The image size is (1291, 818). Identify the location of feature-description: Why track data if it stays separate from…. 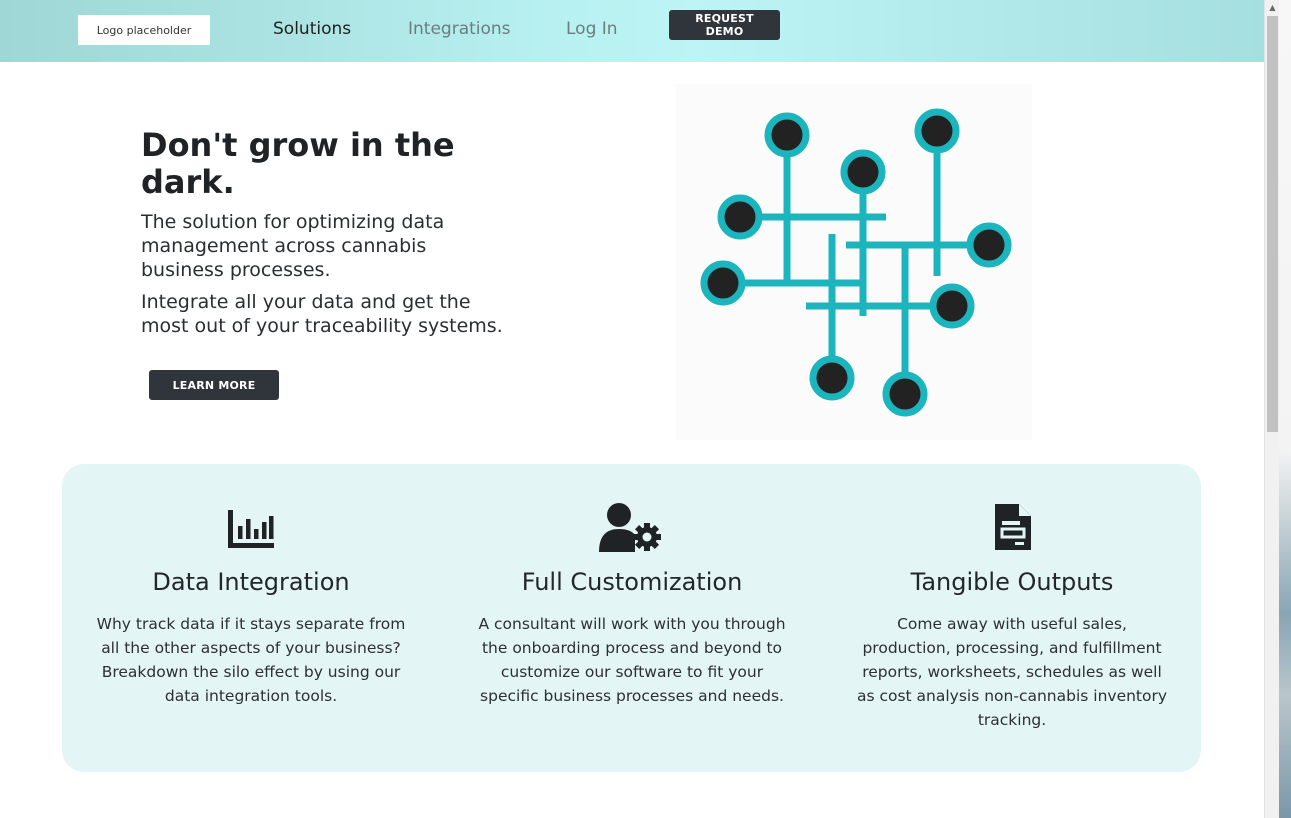
(251, 660).